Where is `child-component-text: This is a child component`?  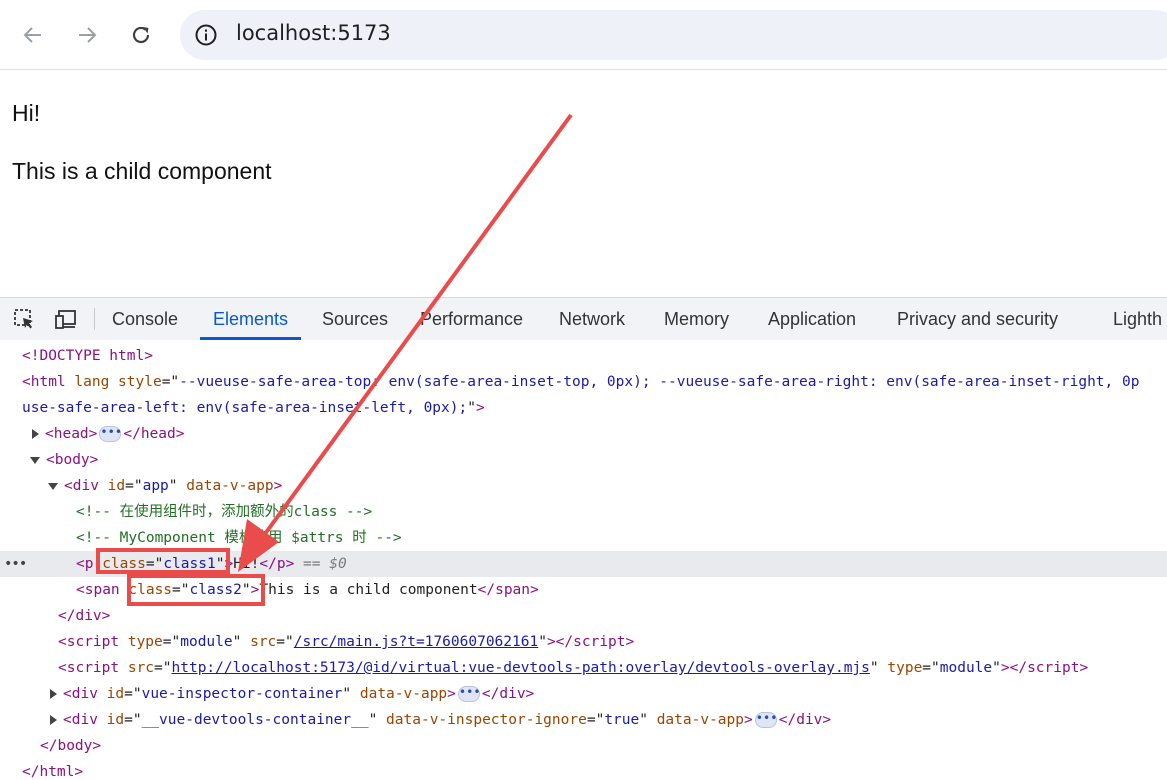
child-component-text: This is a child component is located at coordinates (142, 171).